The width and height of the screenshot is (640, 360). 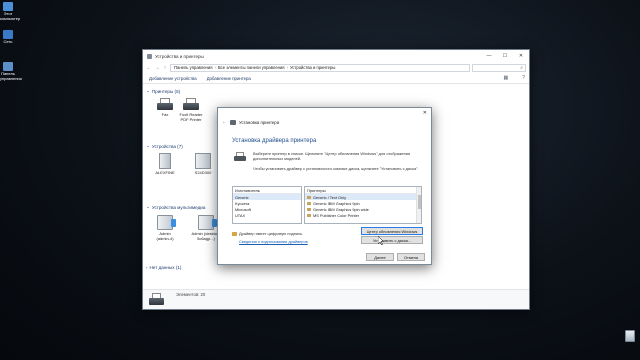 I want to click on desktop-icon-label: Этот компьютер, so click(x=10, y=16).